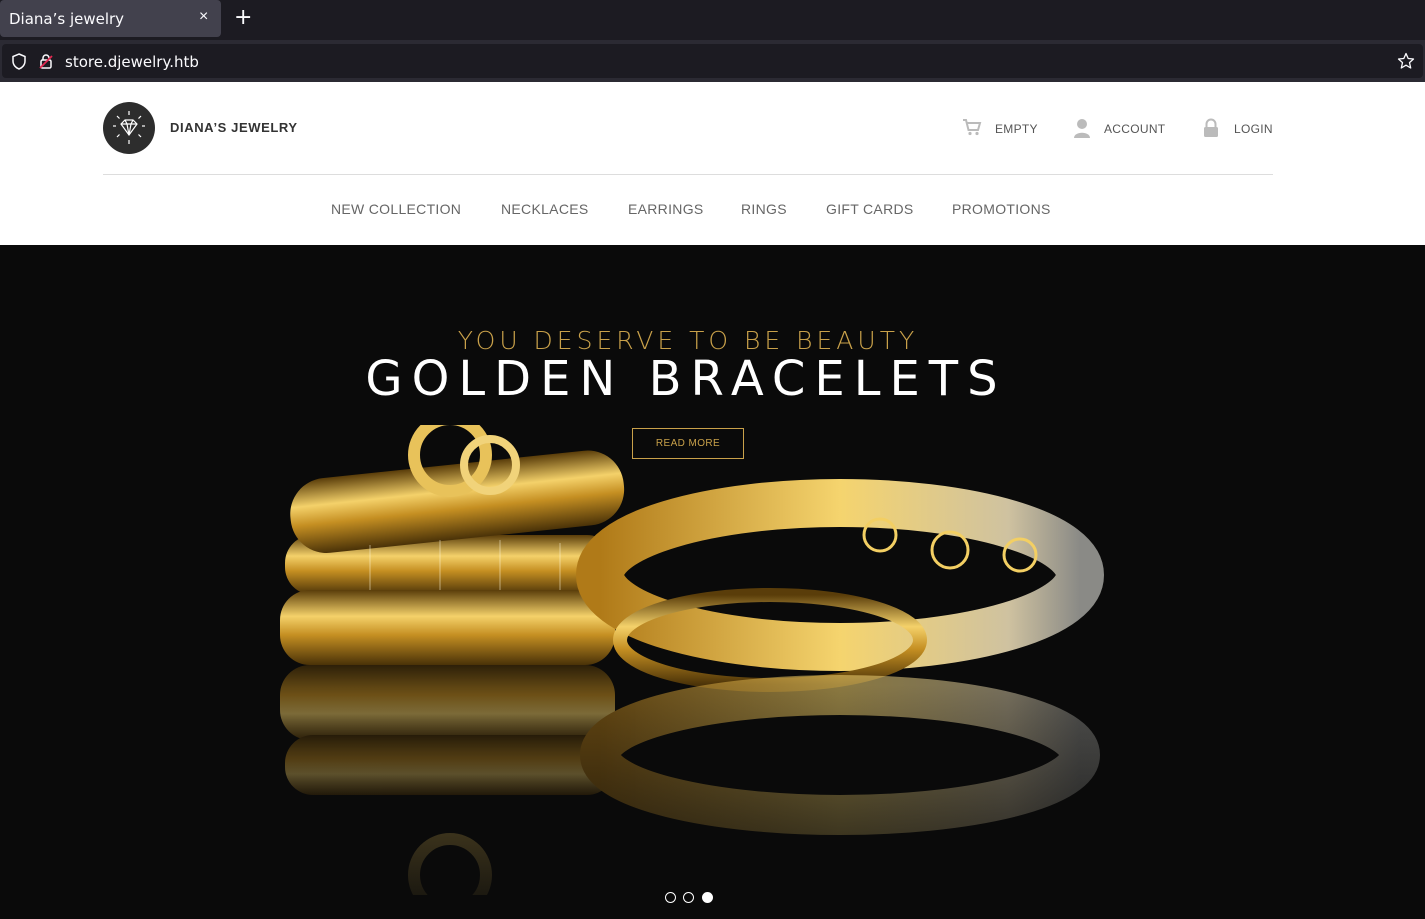 The image size is (1425, 919). I want to click on nav-earrings: EARRINGS, so click(666, 209).